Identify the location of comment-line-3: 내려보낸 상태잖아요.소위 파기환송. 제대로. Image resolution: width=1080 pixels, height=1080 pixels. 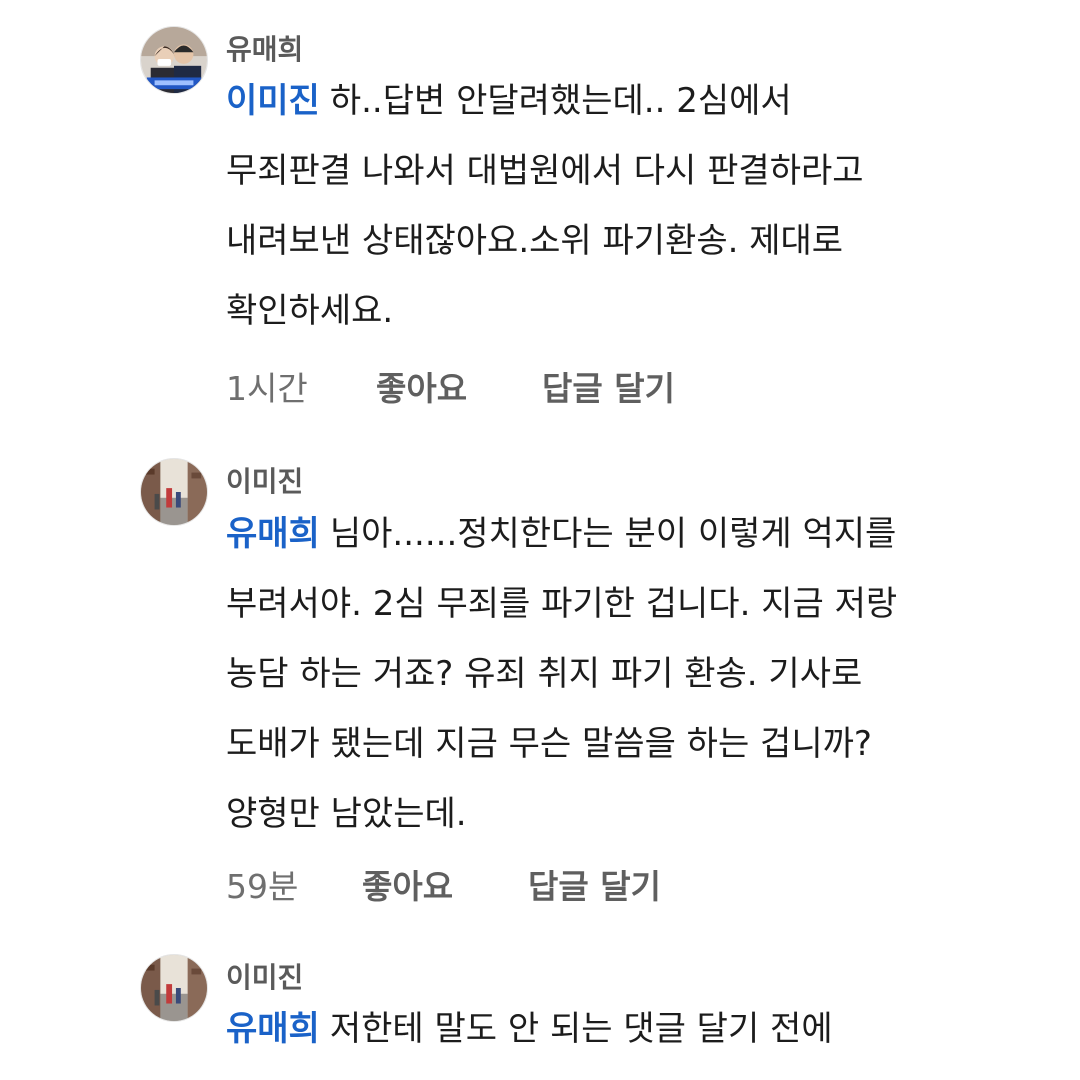
(535, 241).